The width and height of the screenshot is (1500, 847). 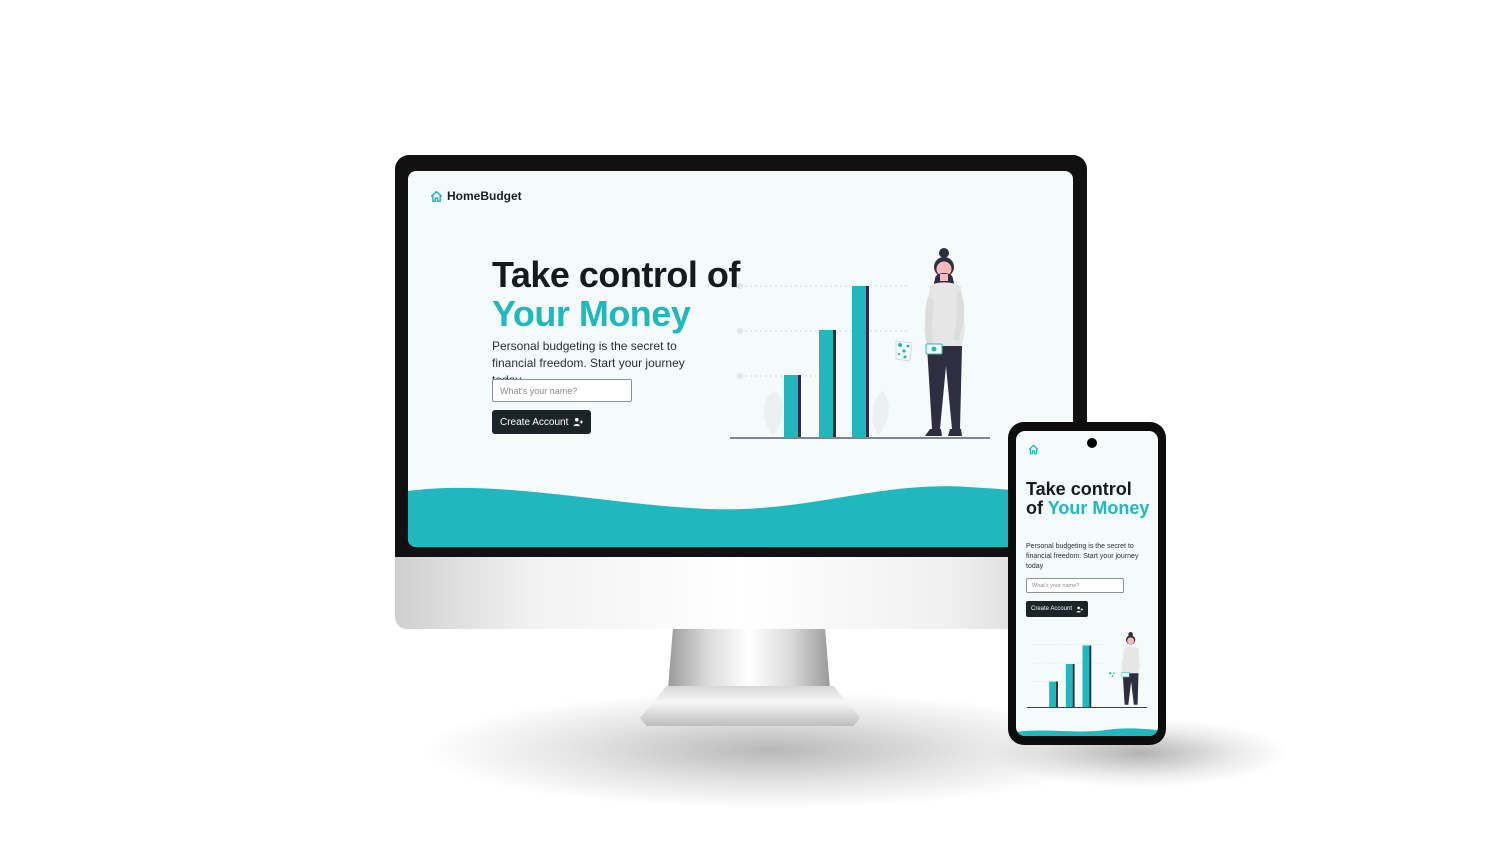 I want to click on user-plus-icon, so click(x=579, y=422).